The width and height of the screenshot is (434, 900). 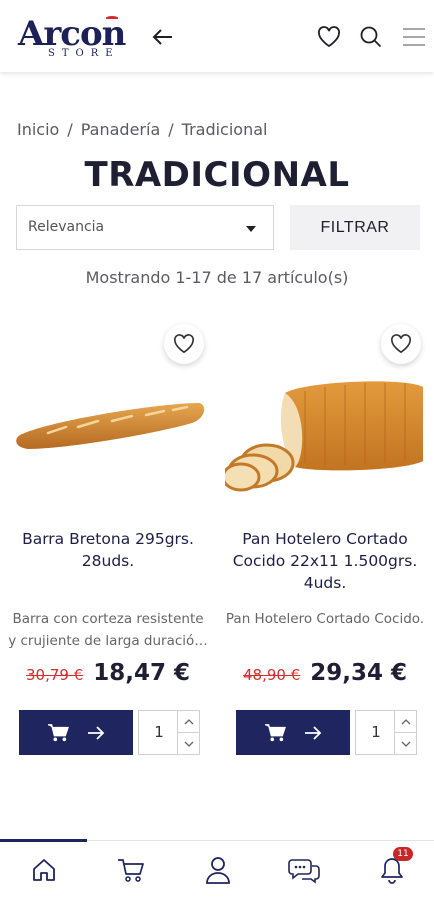 What do you see at coordinates (271, 675) in the screenshot?
I see `old-price: 48,90 €` at bounding box center [271, 675].